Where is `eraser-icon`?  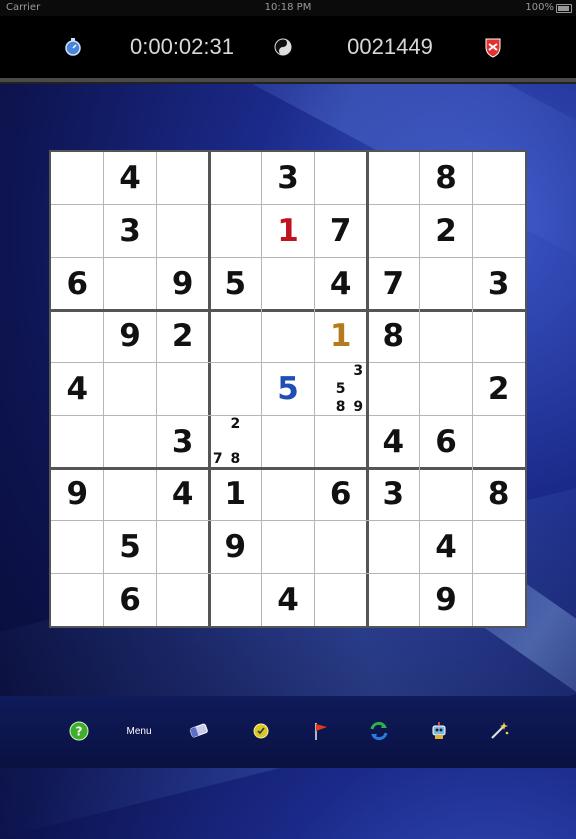 eraser-icon is located at coordinates (199, 731).